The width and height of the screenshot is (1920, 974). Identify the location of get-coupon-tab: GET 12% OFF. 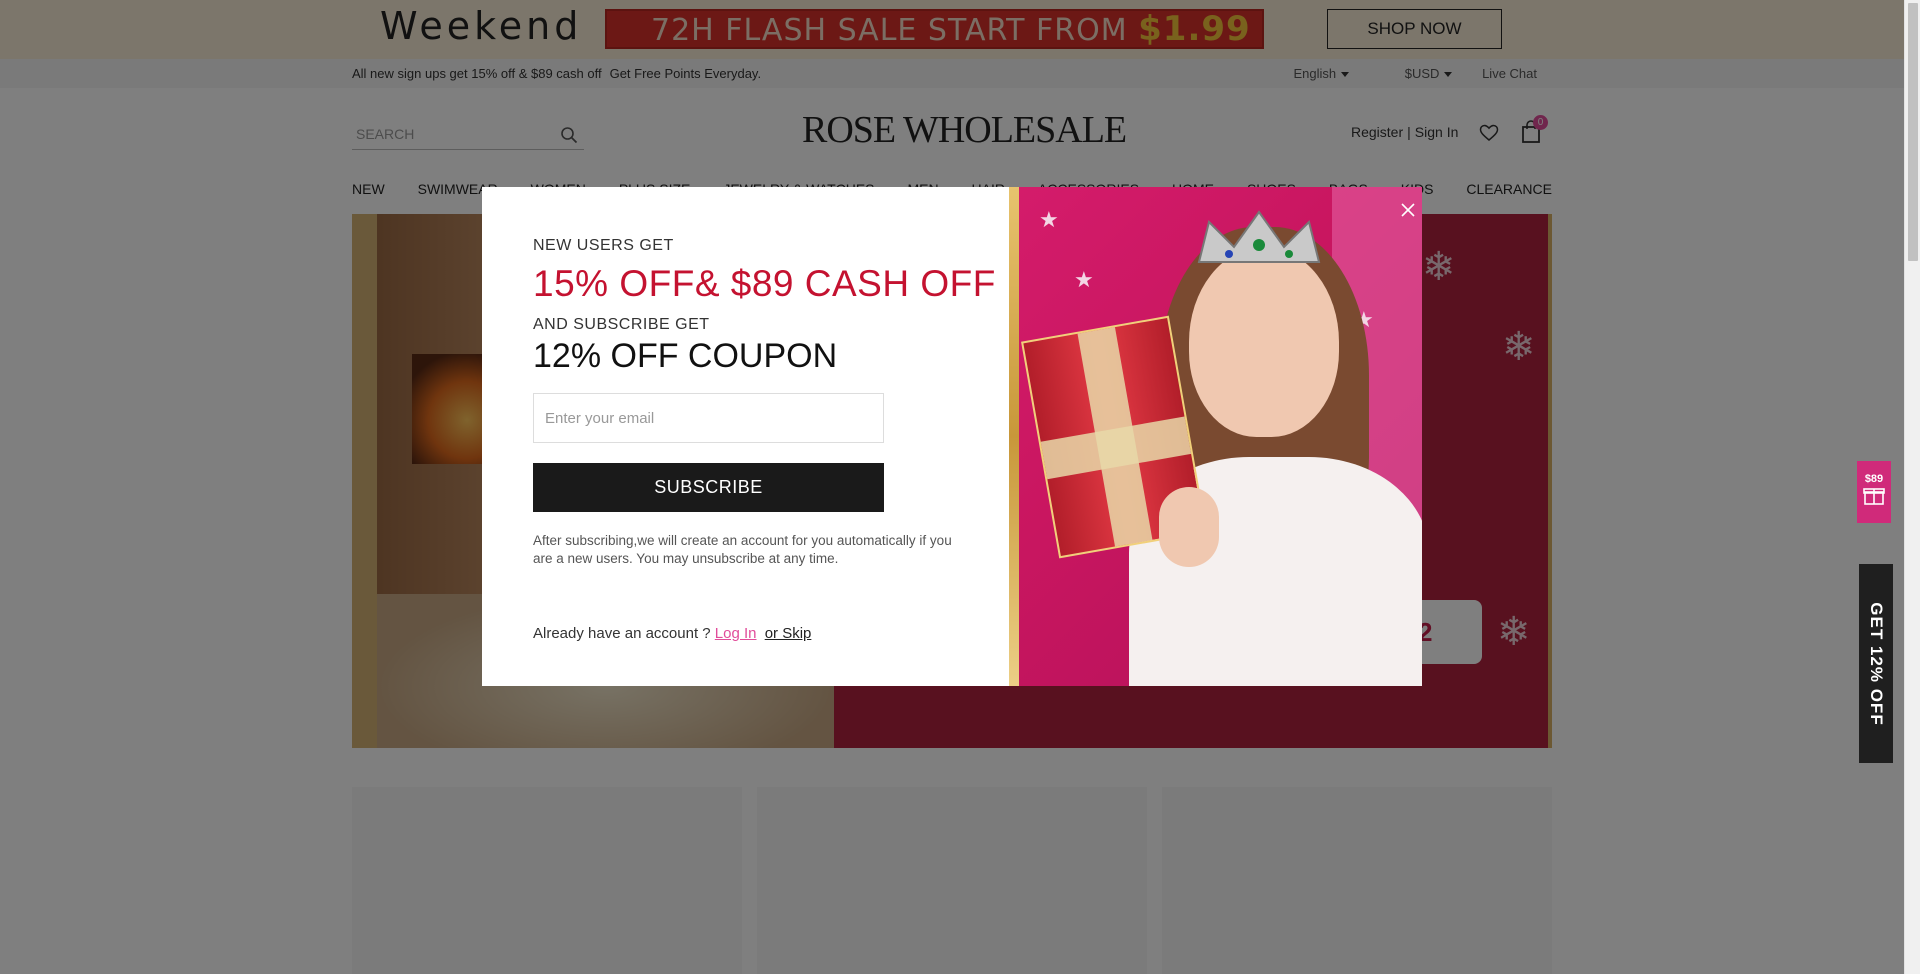
(1876, 663).